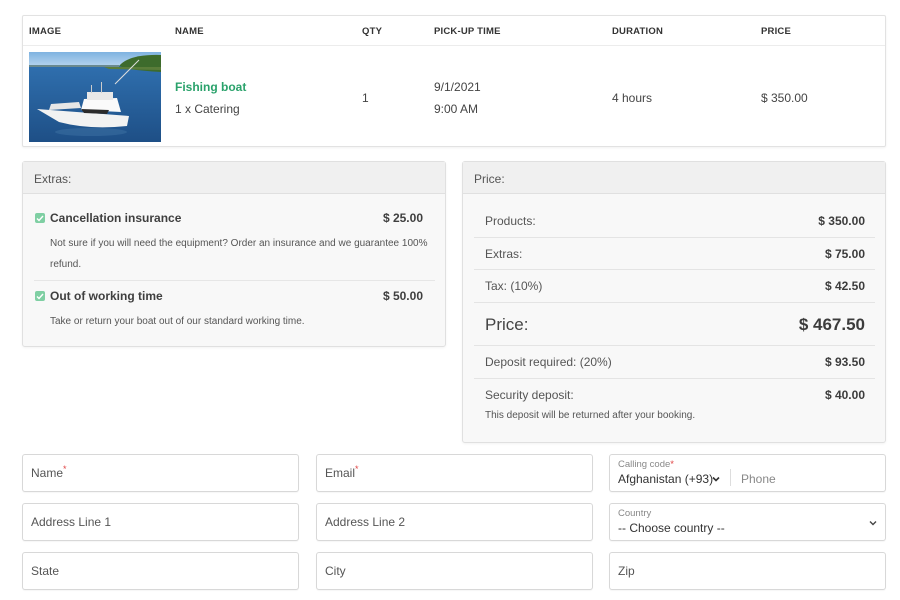 This screenshot has width=900, height=600. What do you see at coordinates (758, 479) in the screenshot?
I see `phone-input: Phone` at bounding box center [758, 479].